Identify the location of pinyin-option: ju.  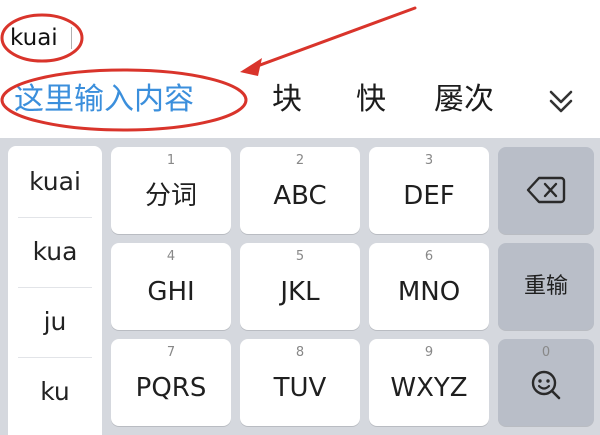
(55, 322).